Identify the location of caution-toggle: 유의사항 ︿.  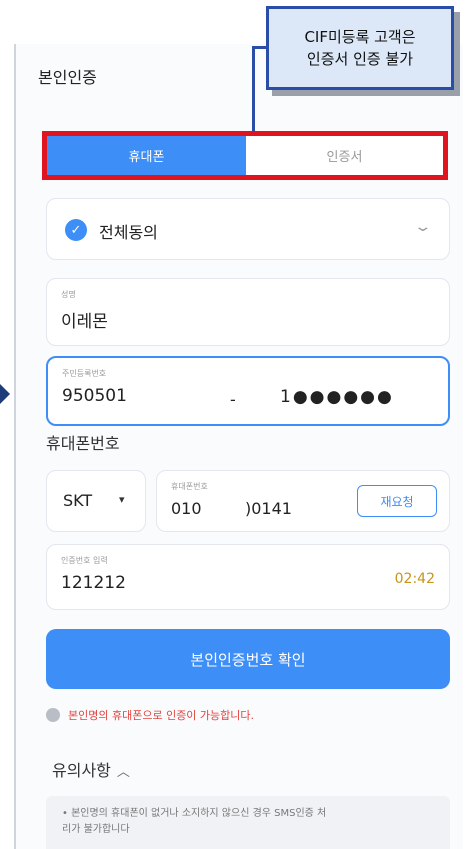
(91, 769).